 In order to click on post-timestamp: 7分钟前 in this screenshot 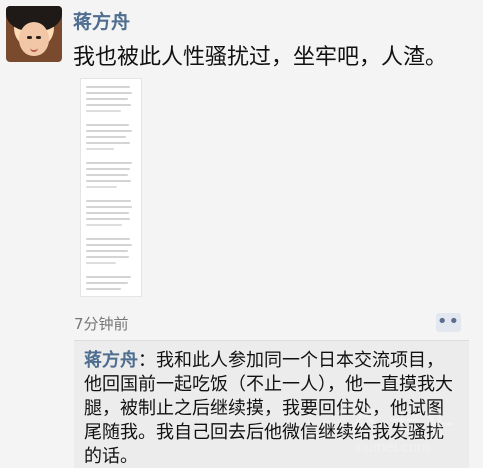, I will do `click(101, 324)`.